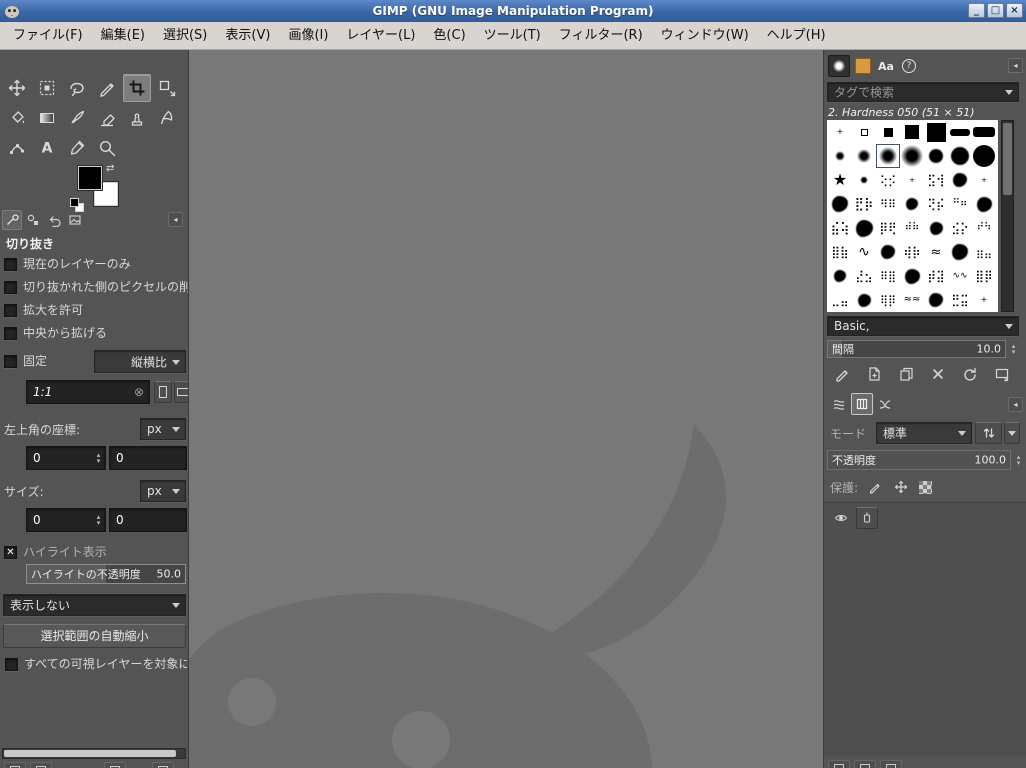  What do you see at coordinates (77, 148) in the screenshot?
I see `tool-color-picker` at bounding box center [77, 148].